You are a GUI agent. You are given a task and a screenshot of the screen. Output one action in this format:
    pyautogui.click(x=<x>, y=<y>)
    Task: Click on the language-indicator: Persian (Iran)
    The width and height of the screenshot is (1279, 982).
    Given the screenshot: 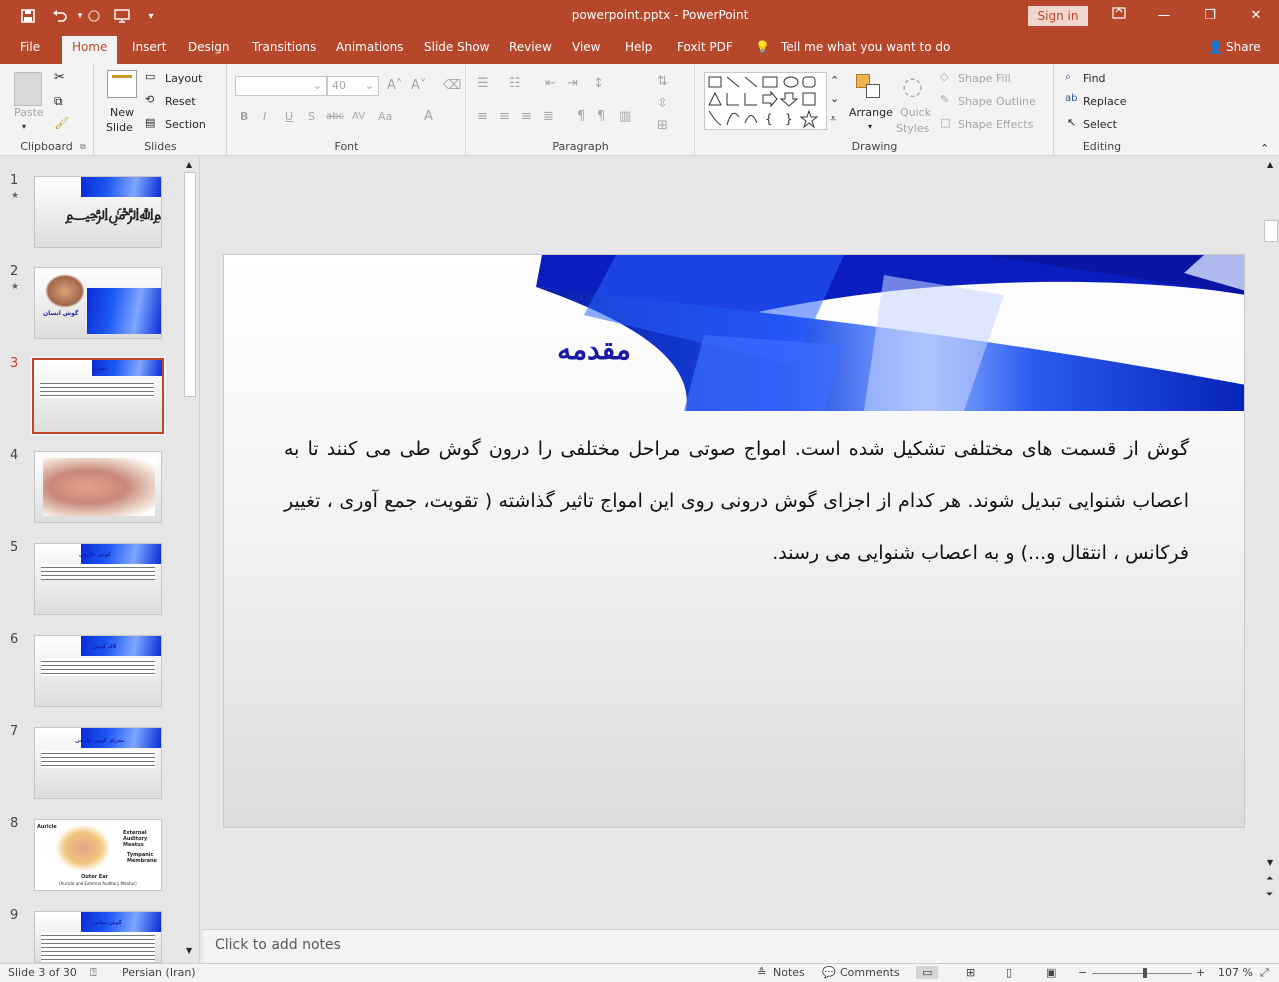 What is the action you would take?
    pyautogui.click(x=159, y=972)
    